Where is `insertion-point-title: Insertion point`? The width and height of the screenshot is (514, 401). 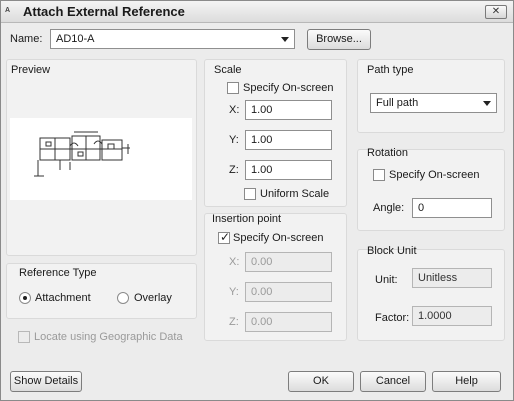
insertion-point-title: Insertion point is located at coordinates (247, 219).